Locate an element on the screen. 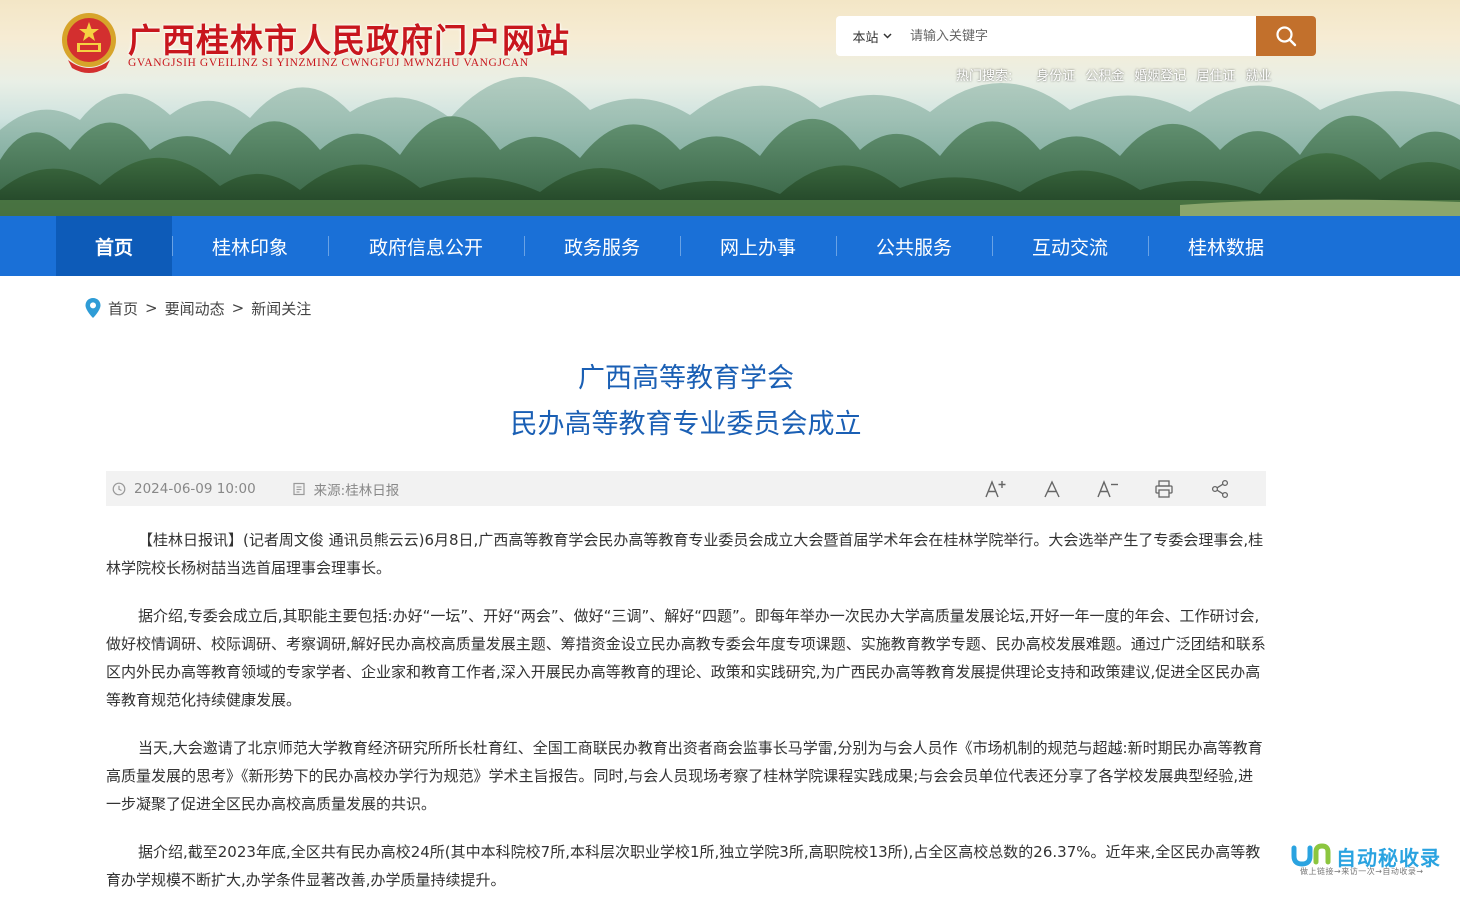 Image resolution: width=1460 pixels, height=902 pixels. article-date-text: 2024-06-09 10:00 is located at coordinates (195, 488).